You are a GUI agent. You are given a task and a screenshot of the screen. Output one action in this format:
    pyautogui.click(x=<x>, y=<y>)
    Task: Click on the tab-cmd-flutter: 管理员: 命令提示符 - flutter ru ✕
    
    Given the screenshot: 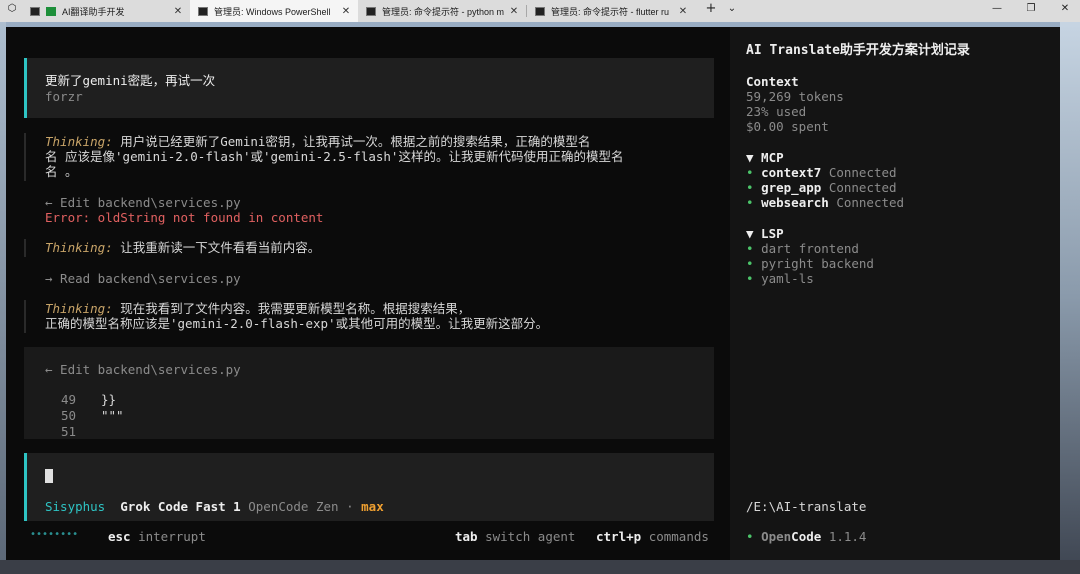 What is the action you would take?
    pyautogui.click(x=611, y=11)
    